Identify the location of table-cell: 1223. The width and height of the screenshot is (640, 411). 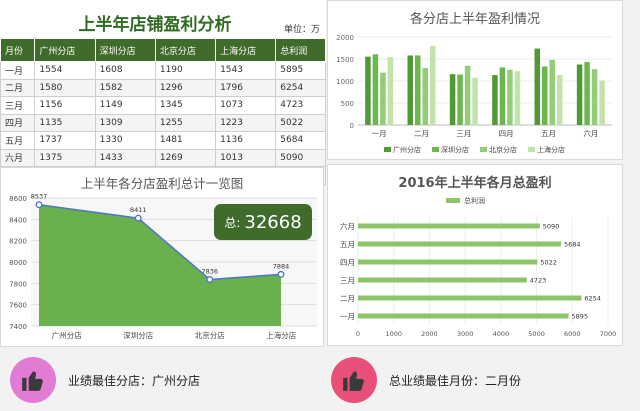
(246, 122).